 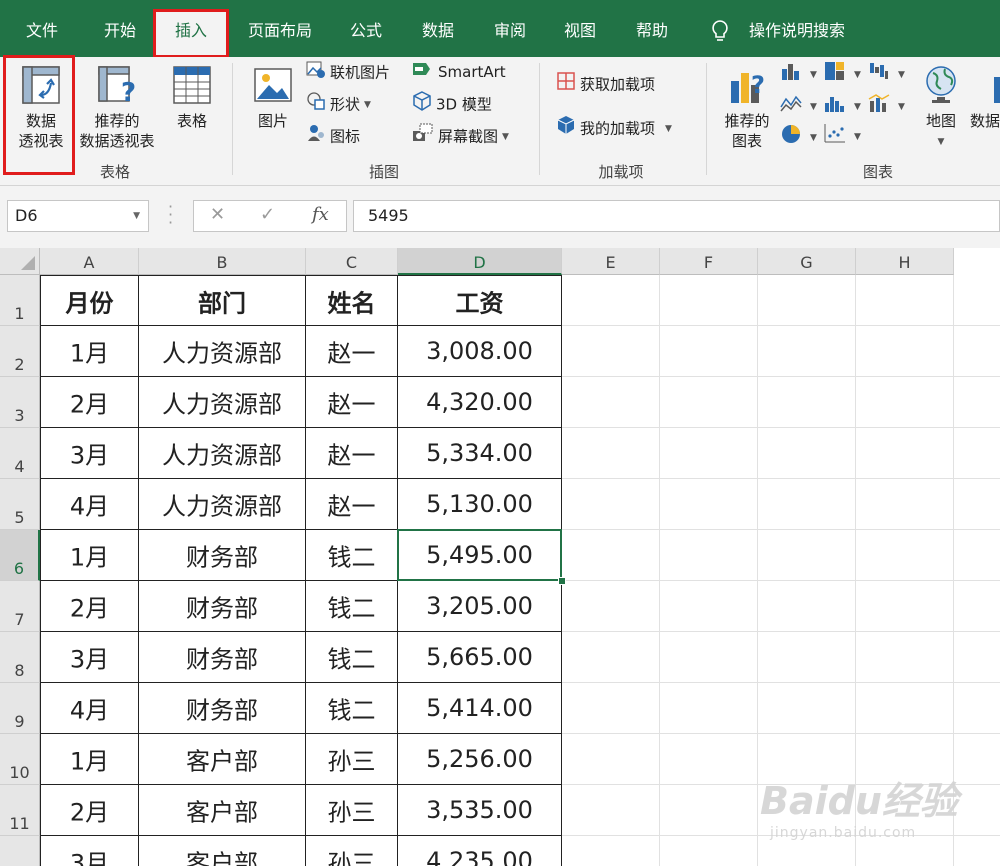 I want to click on recommended-pivot-button: ? 推荐的 数据透视表, so click(x=117, y=105).